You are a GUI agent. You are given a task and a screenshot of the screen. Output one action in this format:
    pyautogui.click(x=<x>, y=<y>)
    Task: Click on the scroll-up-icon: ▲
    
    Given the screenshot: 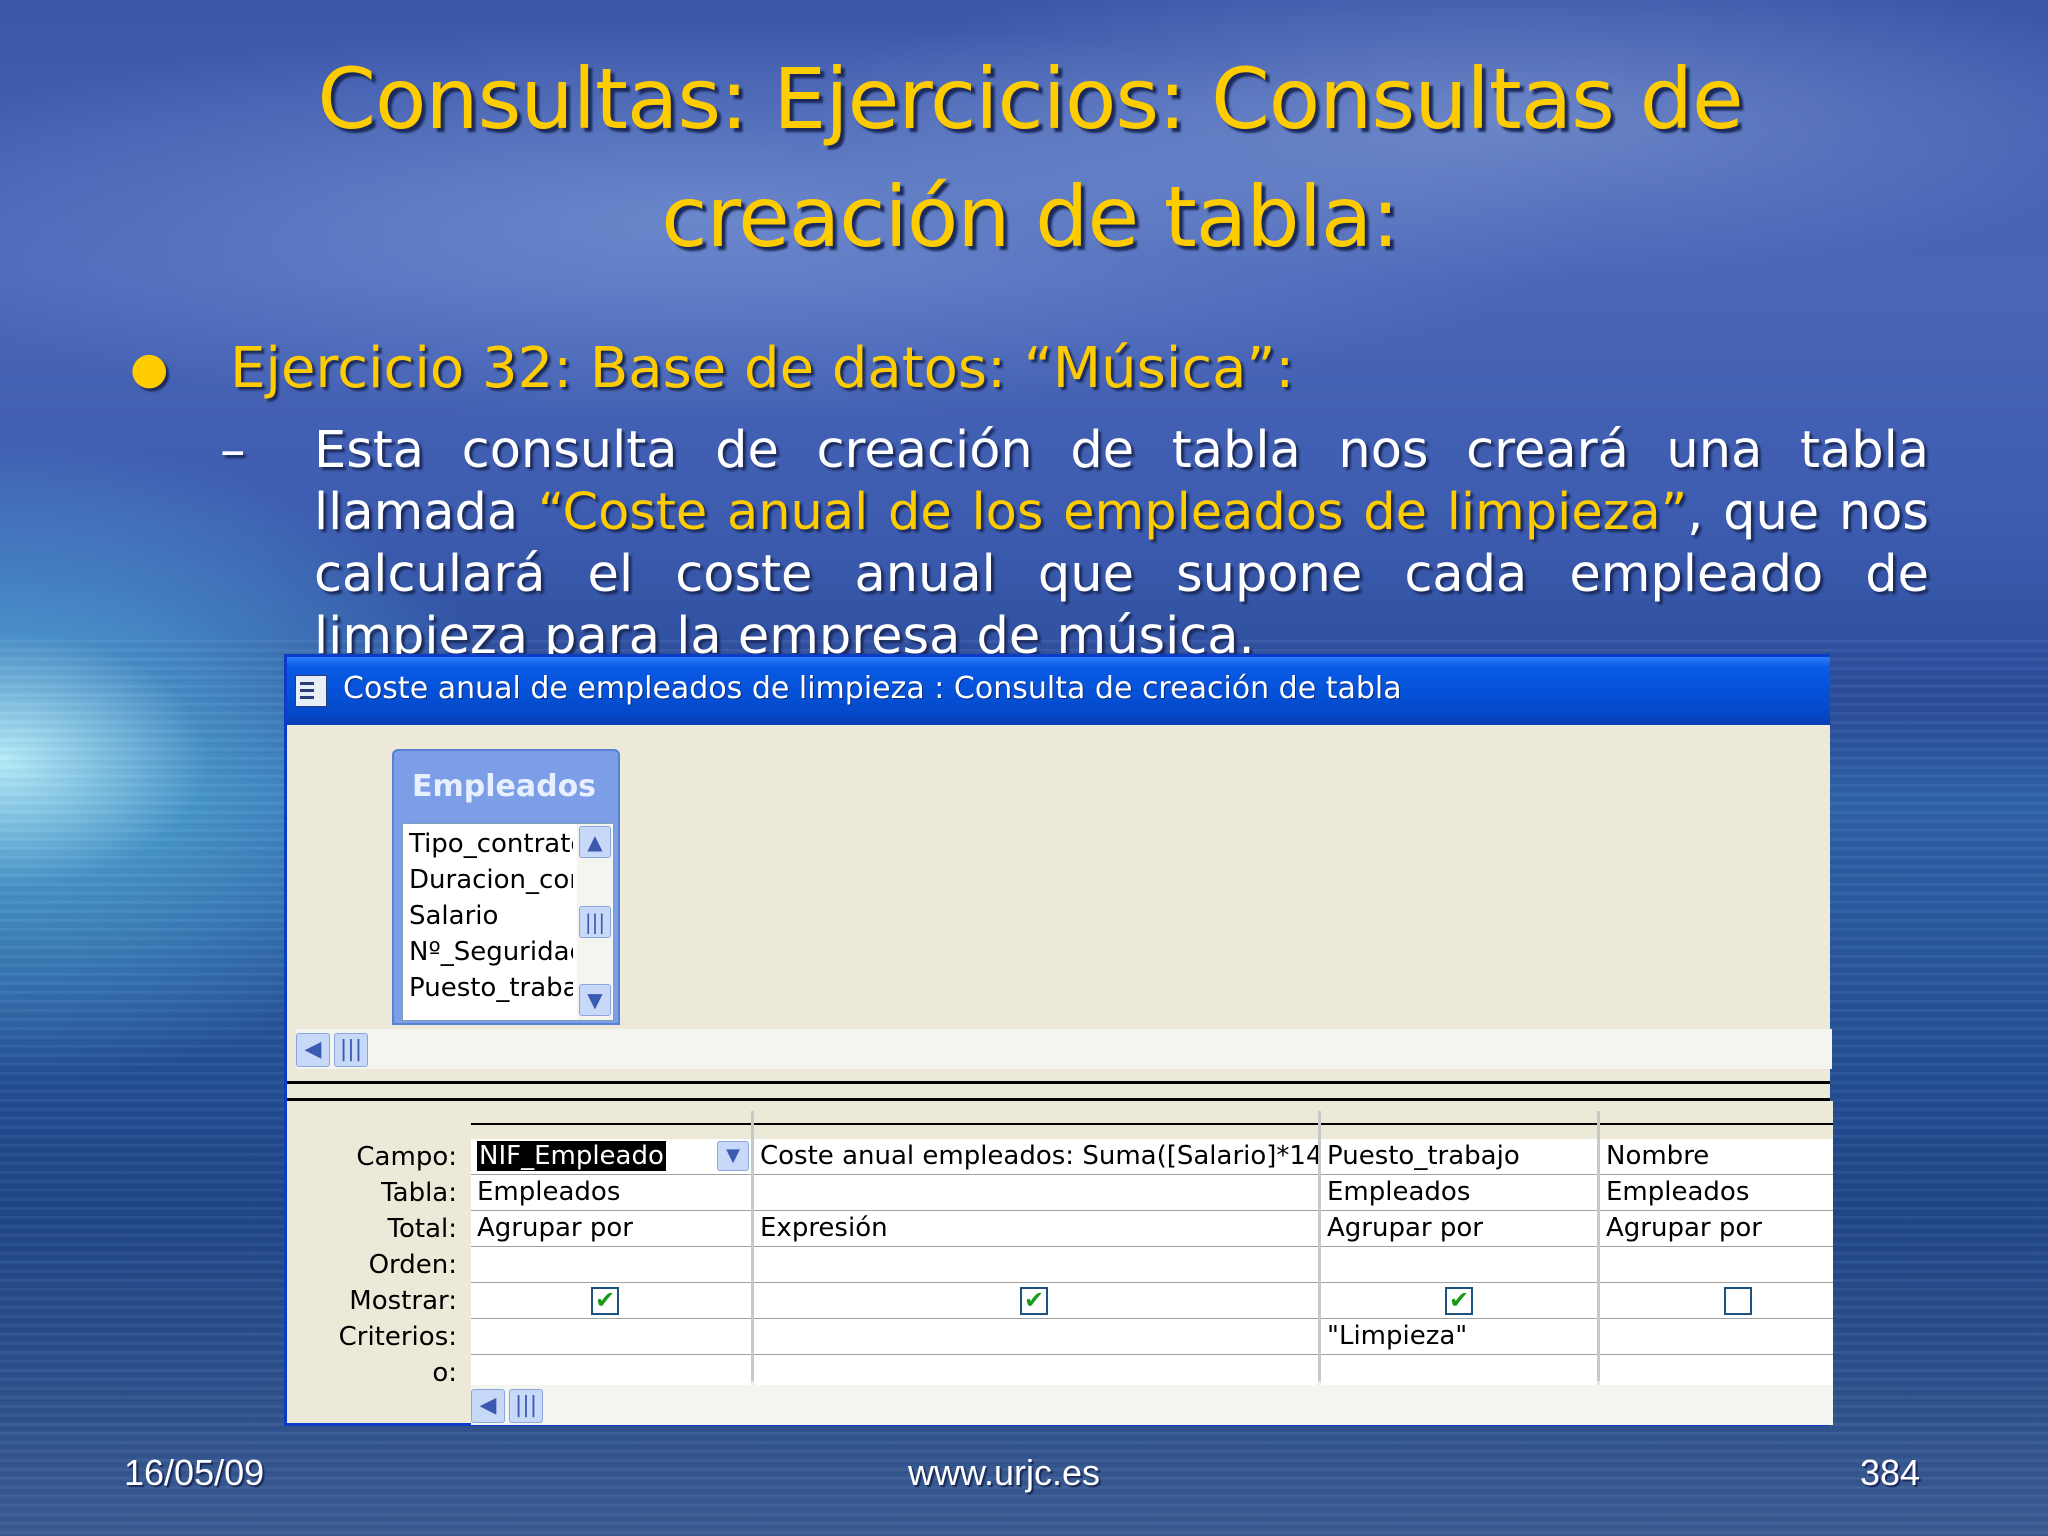 What is the action you would take?
    pyautogui.click(x=595, y=842)
    